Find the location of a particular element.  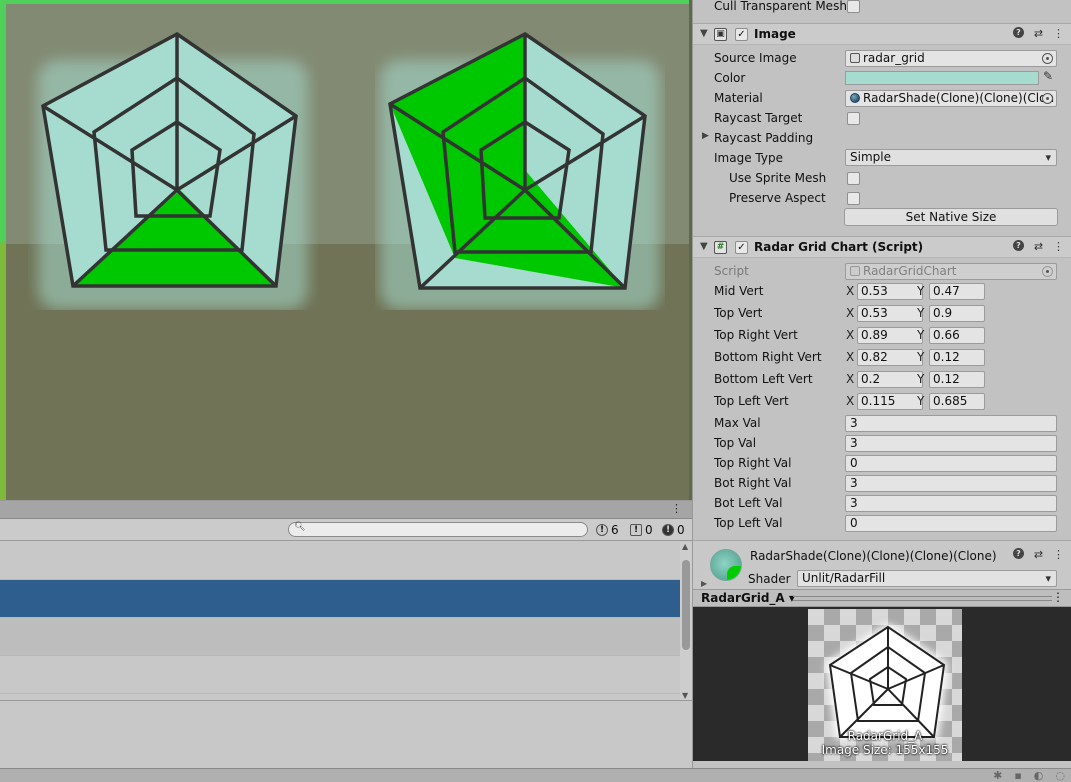

vert-row: Mid Vert X 0.53 Y 0.47 is located at coordinates (882, 291).